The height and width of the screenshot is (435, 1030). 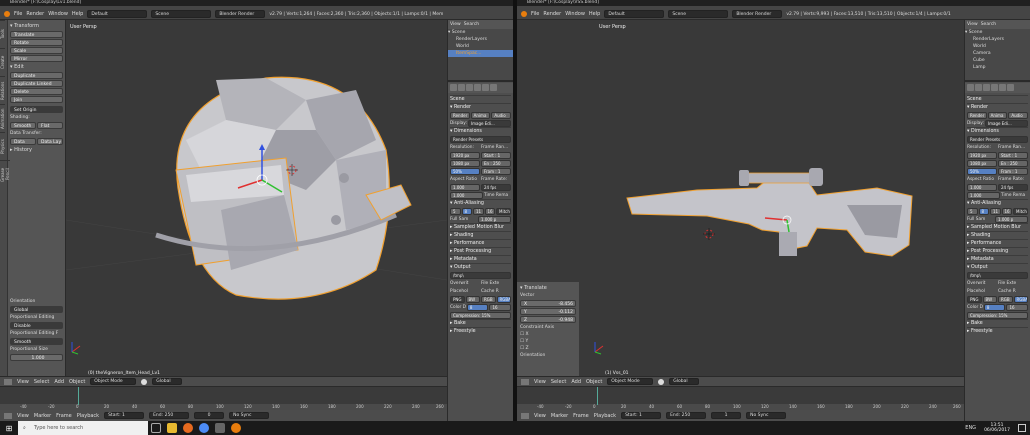 What do you see at coordinates (972, 211) in the screenshot?
I see `aa-5: 5` at bounding box center [972, 211].